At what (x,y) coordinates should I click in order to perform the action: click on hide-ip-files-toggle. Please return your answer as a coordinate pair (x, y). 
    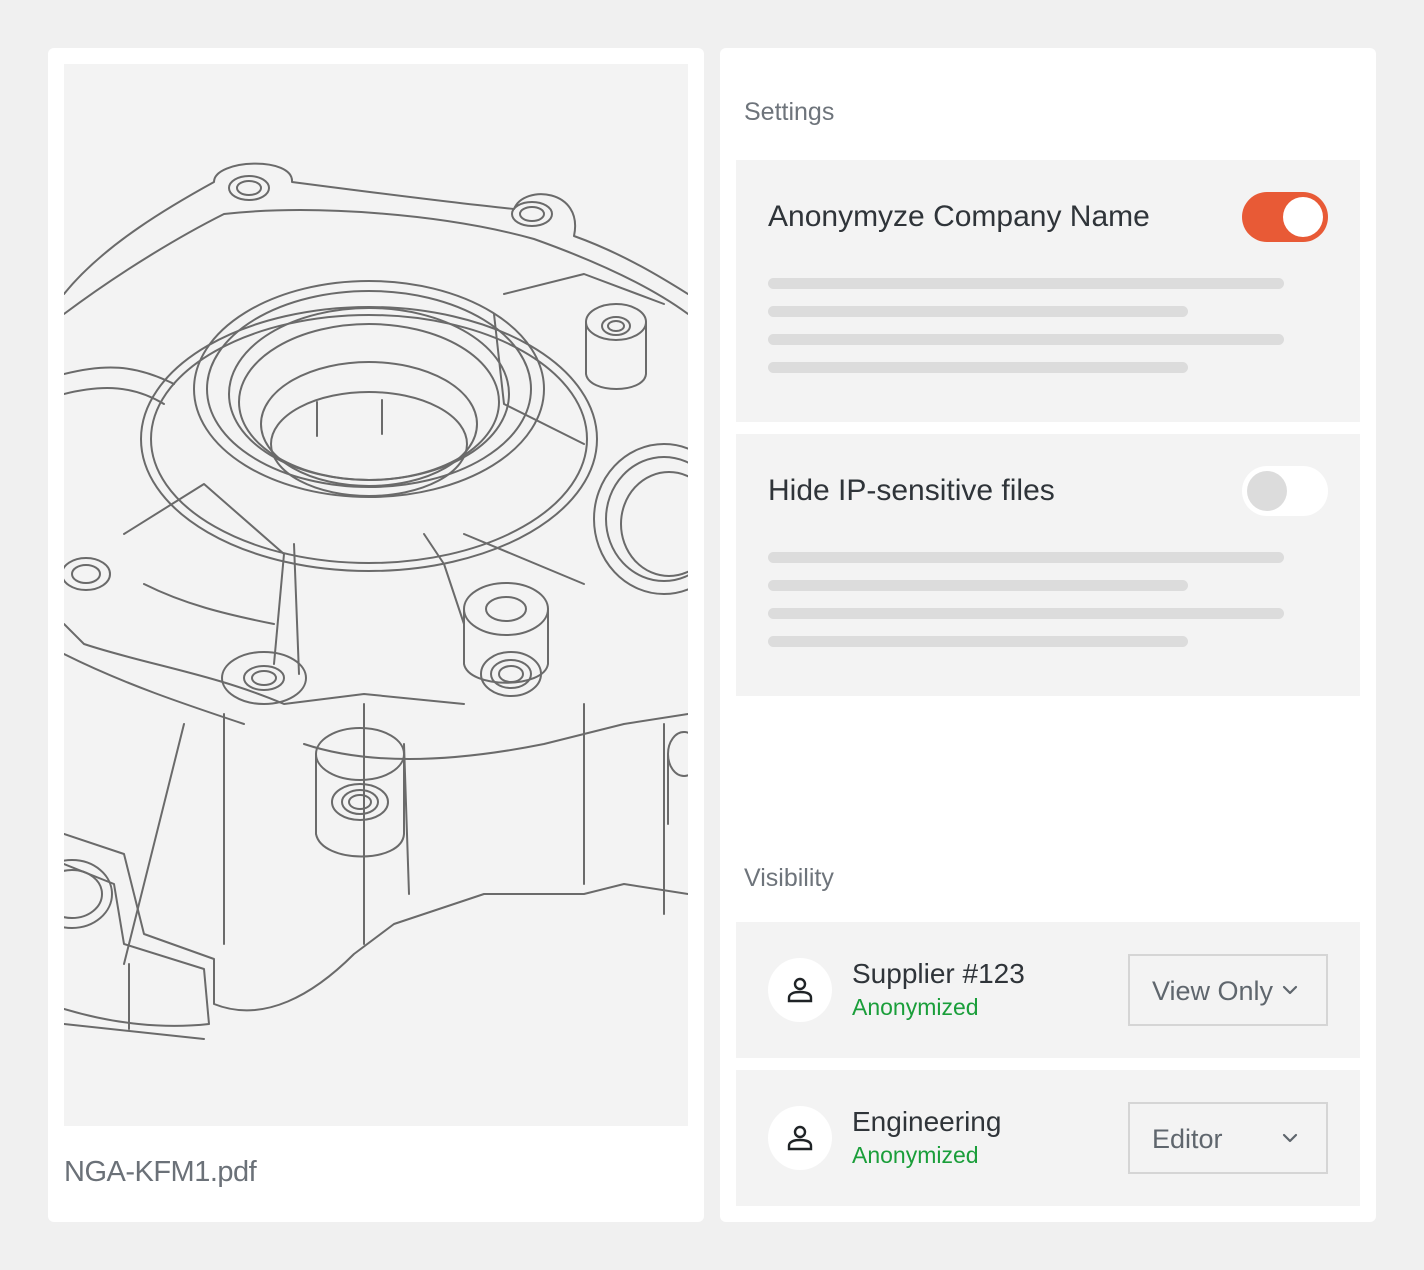
    Looking at the image, I should click on (1285, 491).